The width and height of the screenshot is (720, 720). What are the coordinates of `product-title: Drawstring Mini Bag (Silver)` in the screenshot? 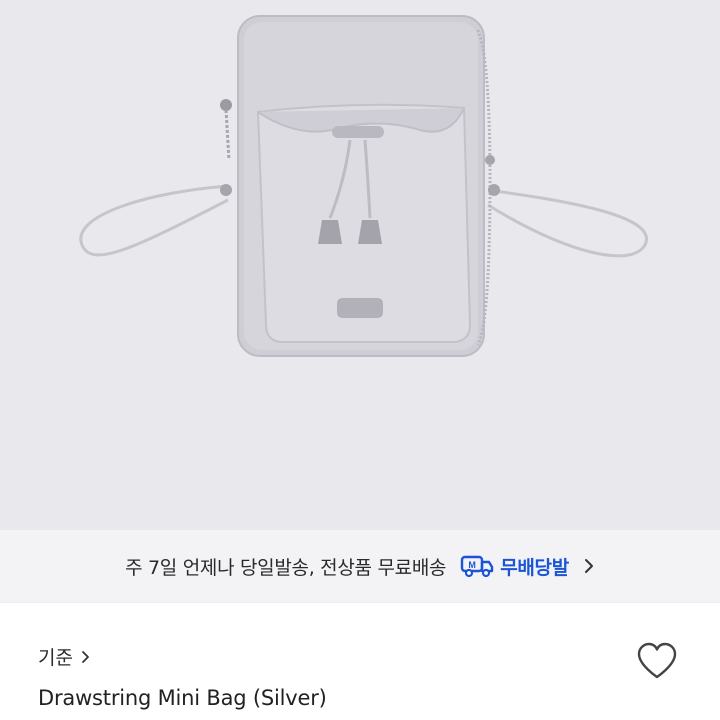 It's located at (182, 698).